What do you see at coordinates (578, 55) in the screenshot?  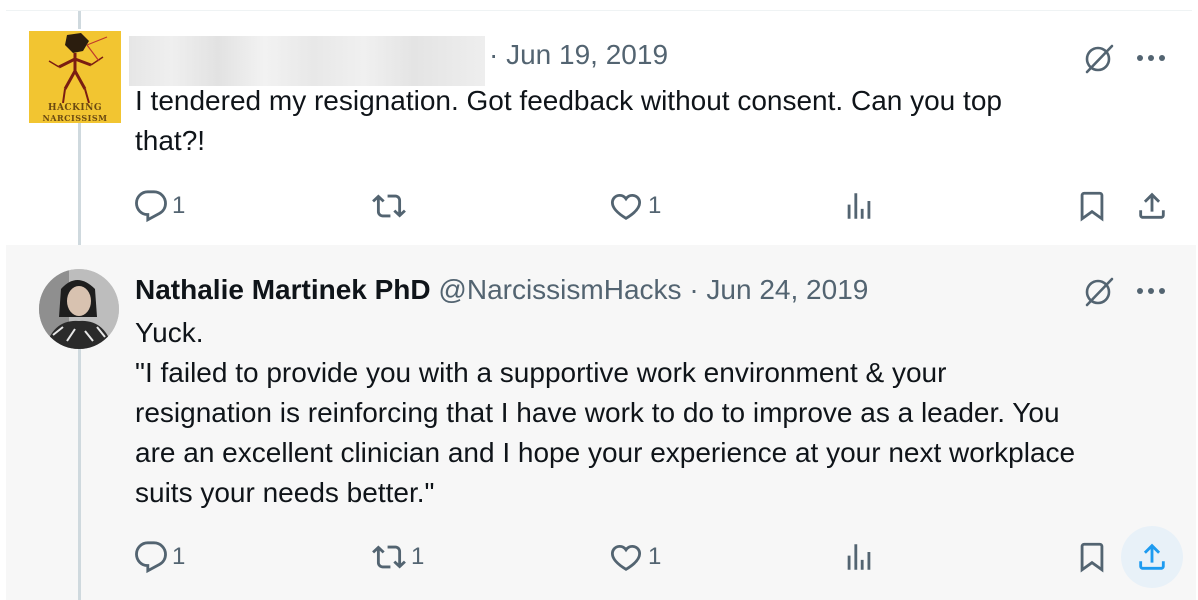 I see `tweet-date: · Jun 19, 2019` at bounding box center [578, 55].